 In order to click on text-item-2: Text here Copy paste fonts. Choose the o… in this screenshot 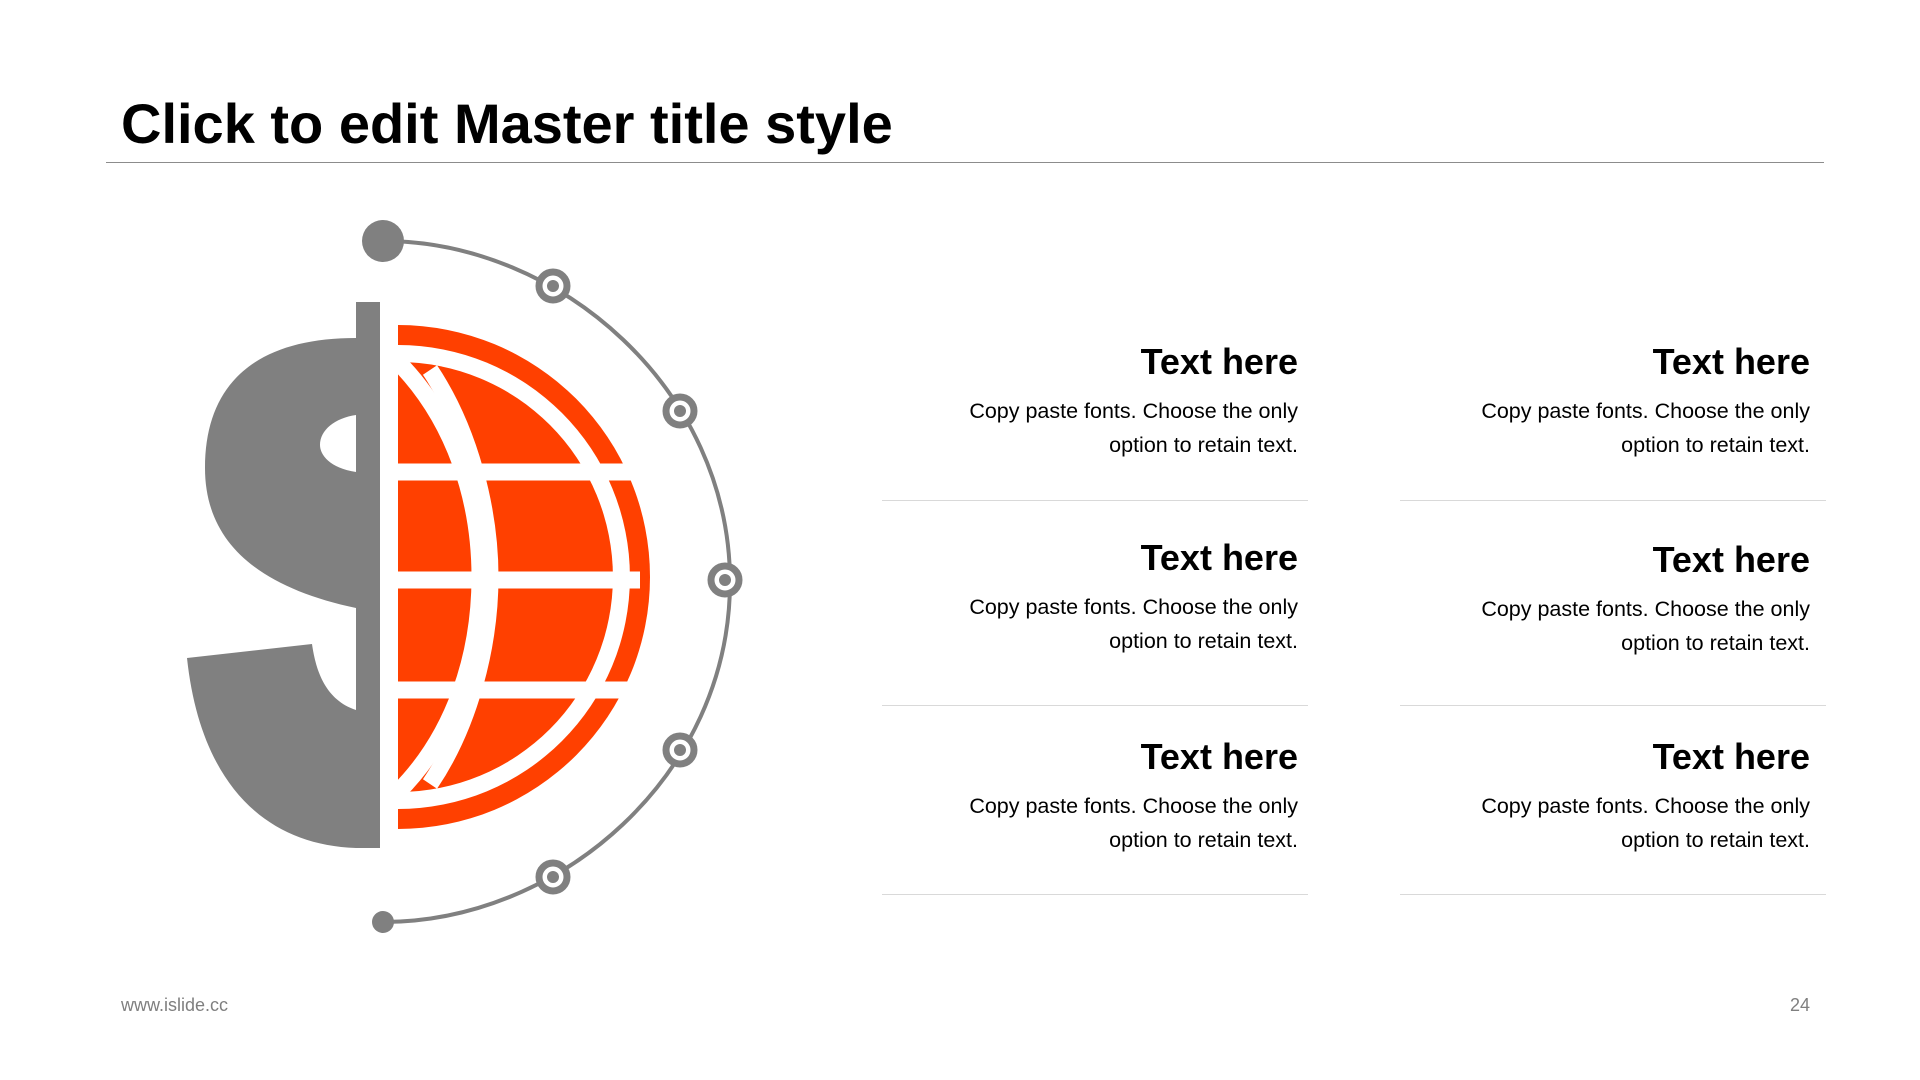, I will do `click(1615, 401)`.